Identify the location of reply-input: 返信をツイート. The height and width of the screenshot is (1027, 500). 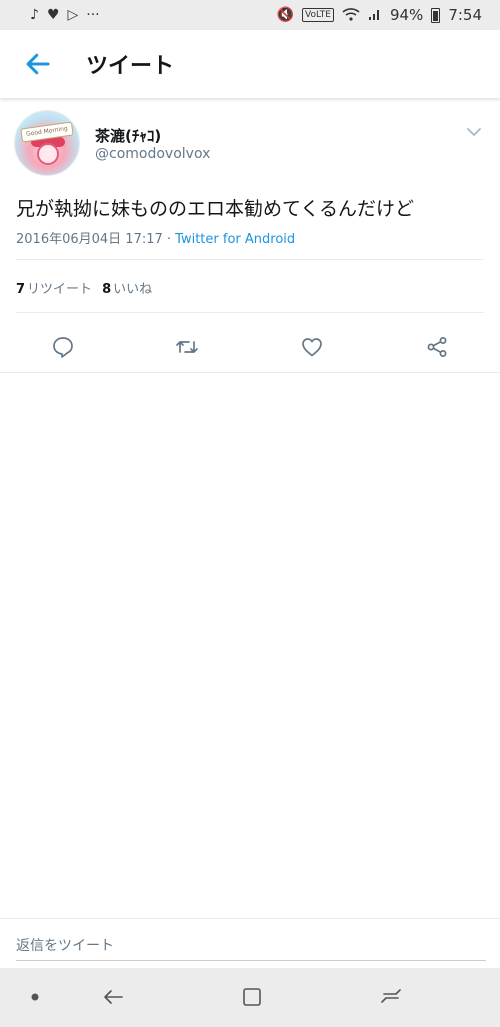
(251, 945).